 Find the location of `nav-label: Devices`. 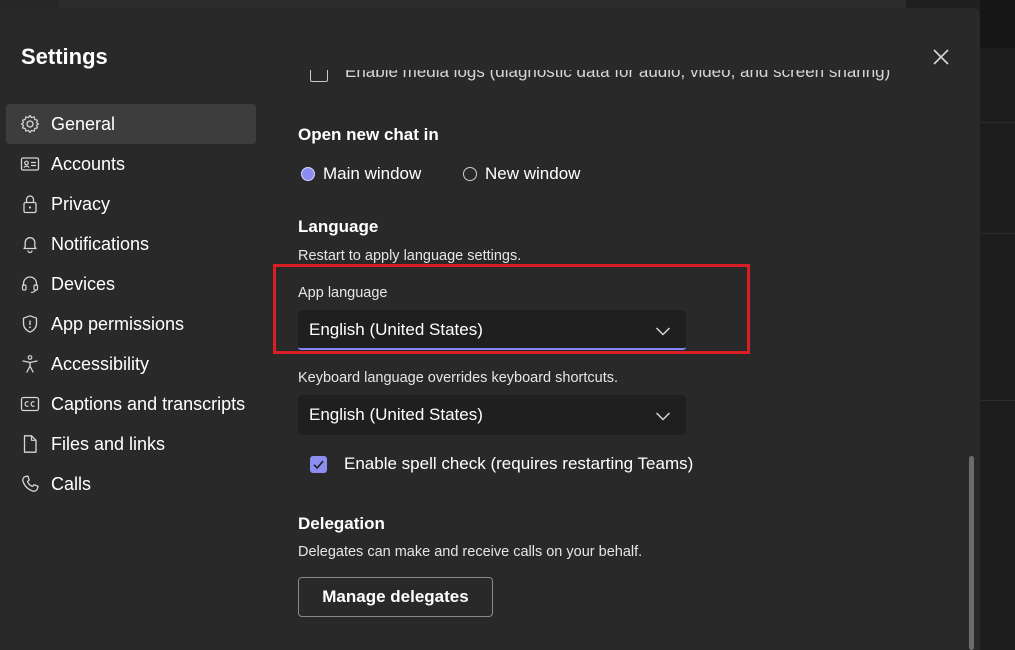

nav-label: Devices is located at coordinates (83, 283).